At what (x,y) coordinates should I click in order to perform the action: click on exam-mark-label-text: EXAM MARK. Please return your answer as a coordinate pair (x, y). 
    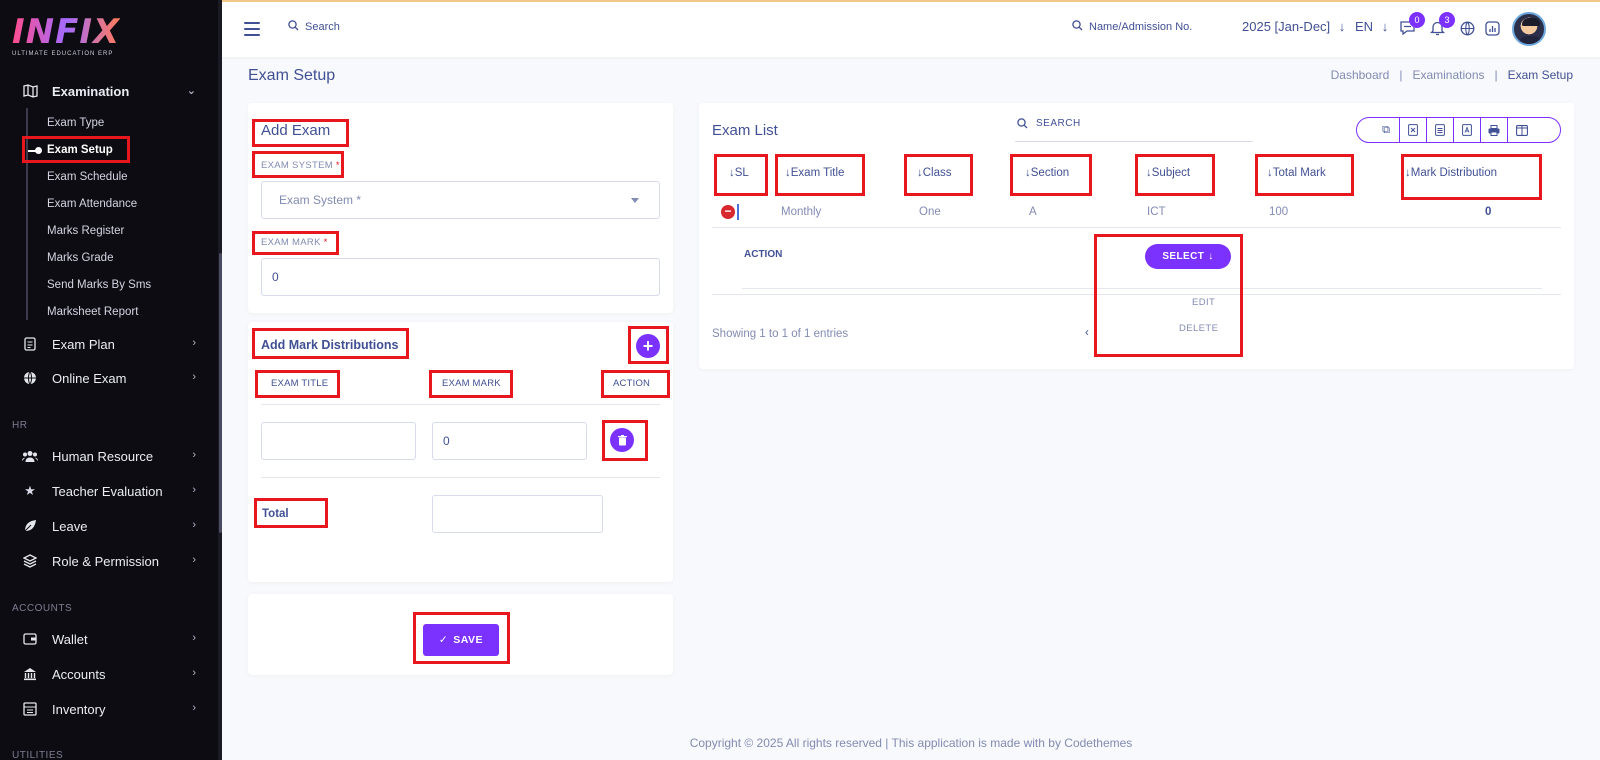
    Looking at the image, I should click on (291, 242).